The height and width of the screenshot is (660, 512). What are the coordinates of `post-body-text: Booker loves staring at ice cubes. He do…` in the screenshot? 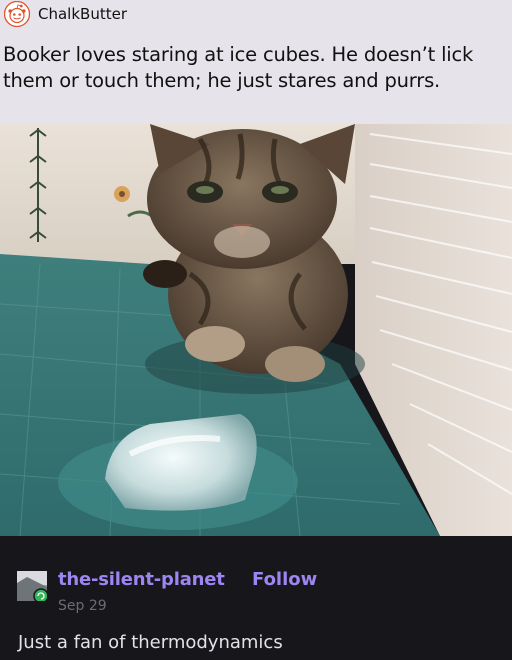 It's located at (238, 67).